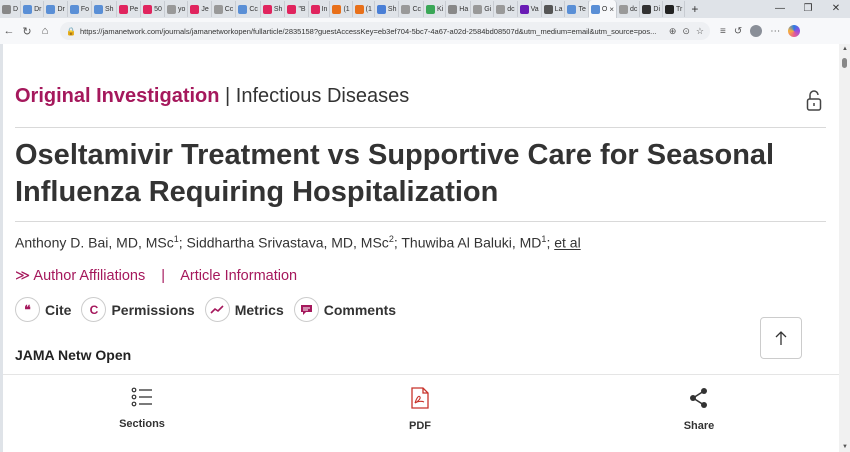 The image size is (850, 452). I want to click on et-al-link: et al, so click(567, 243).